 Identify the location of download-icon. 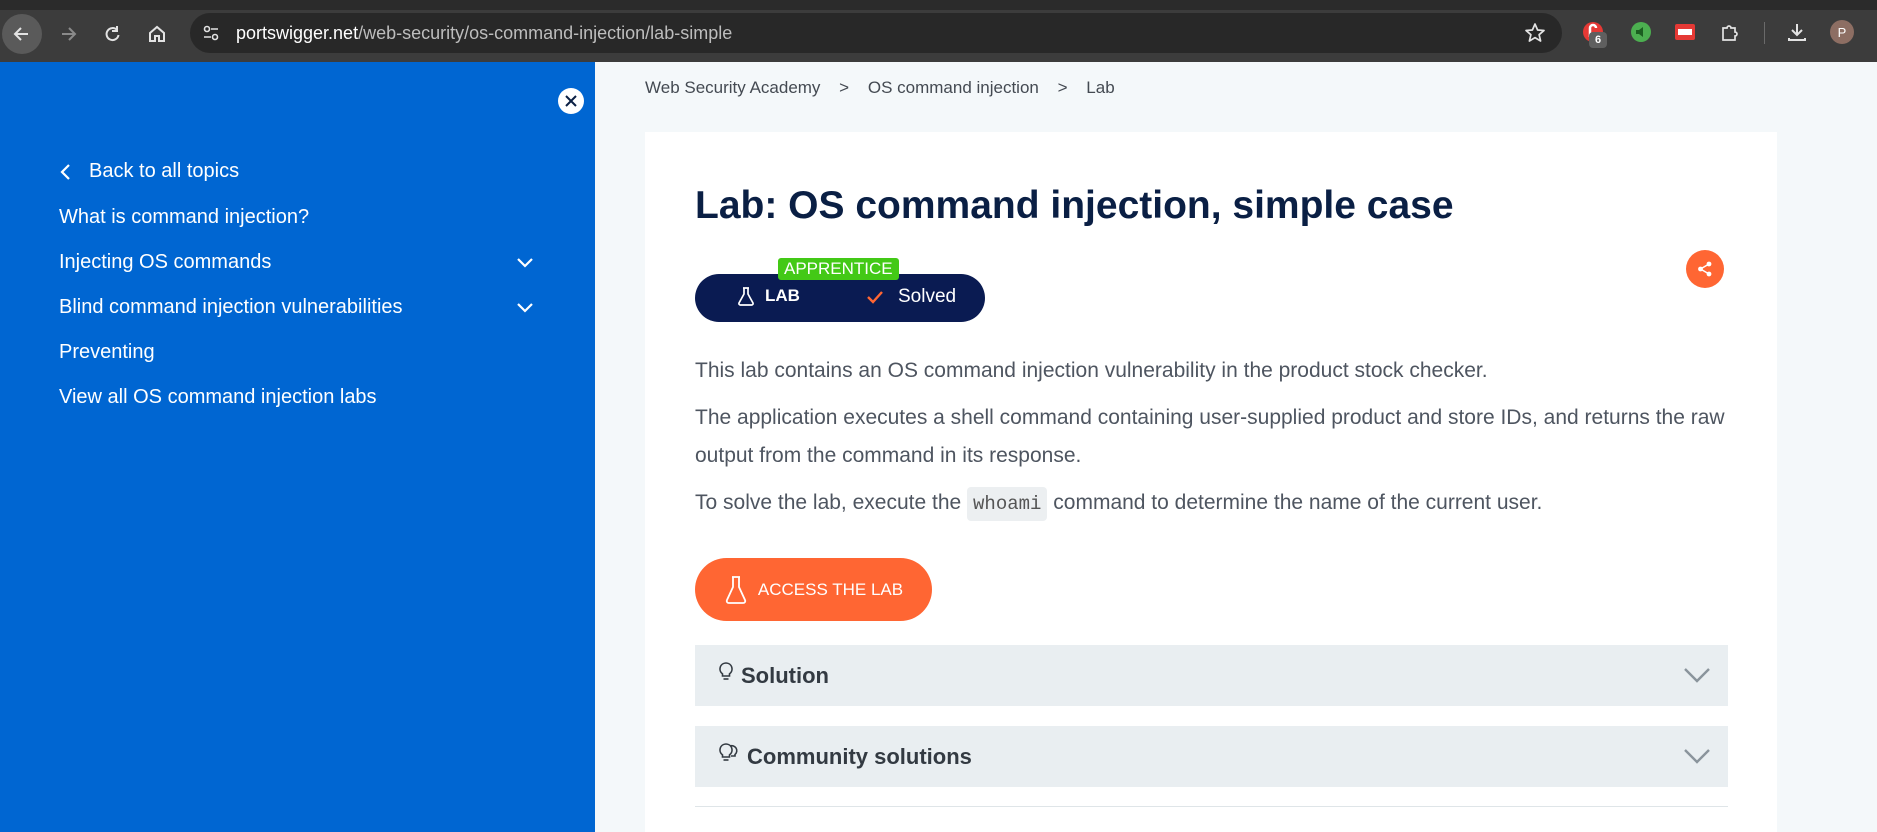
(1797, 32).